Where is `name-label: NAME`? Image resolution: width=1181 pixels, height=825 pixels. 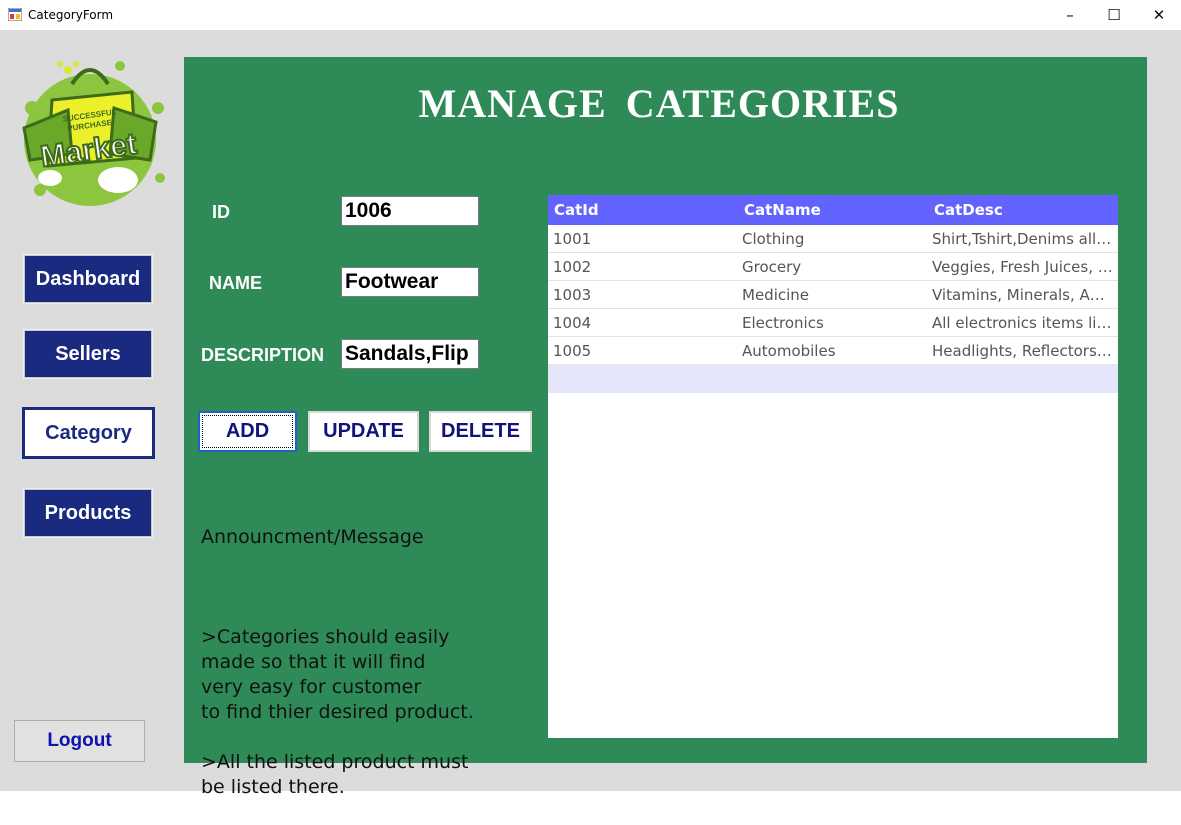
name-label: NAME is located at coordinates (235, 283).